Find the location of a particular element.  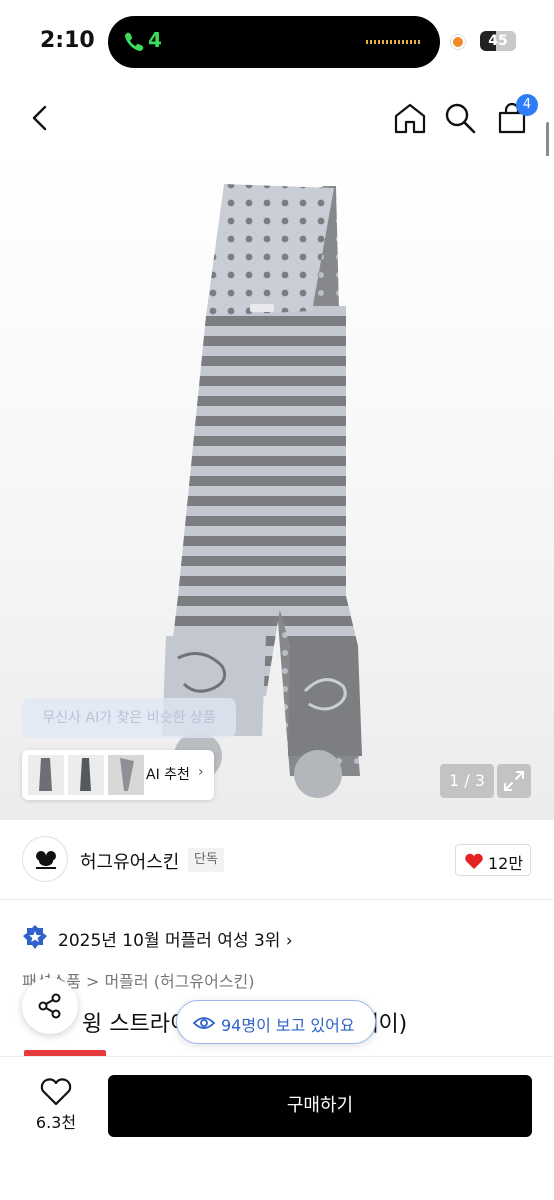

search-button is located at coordinates (460, 118).